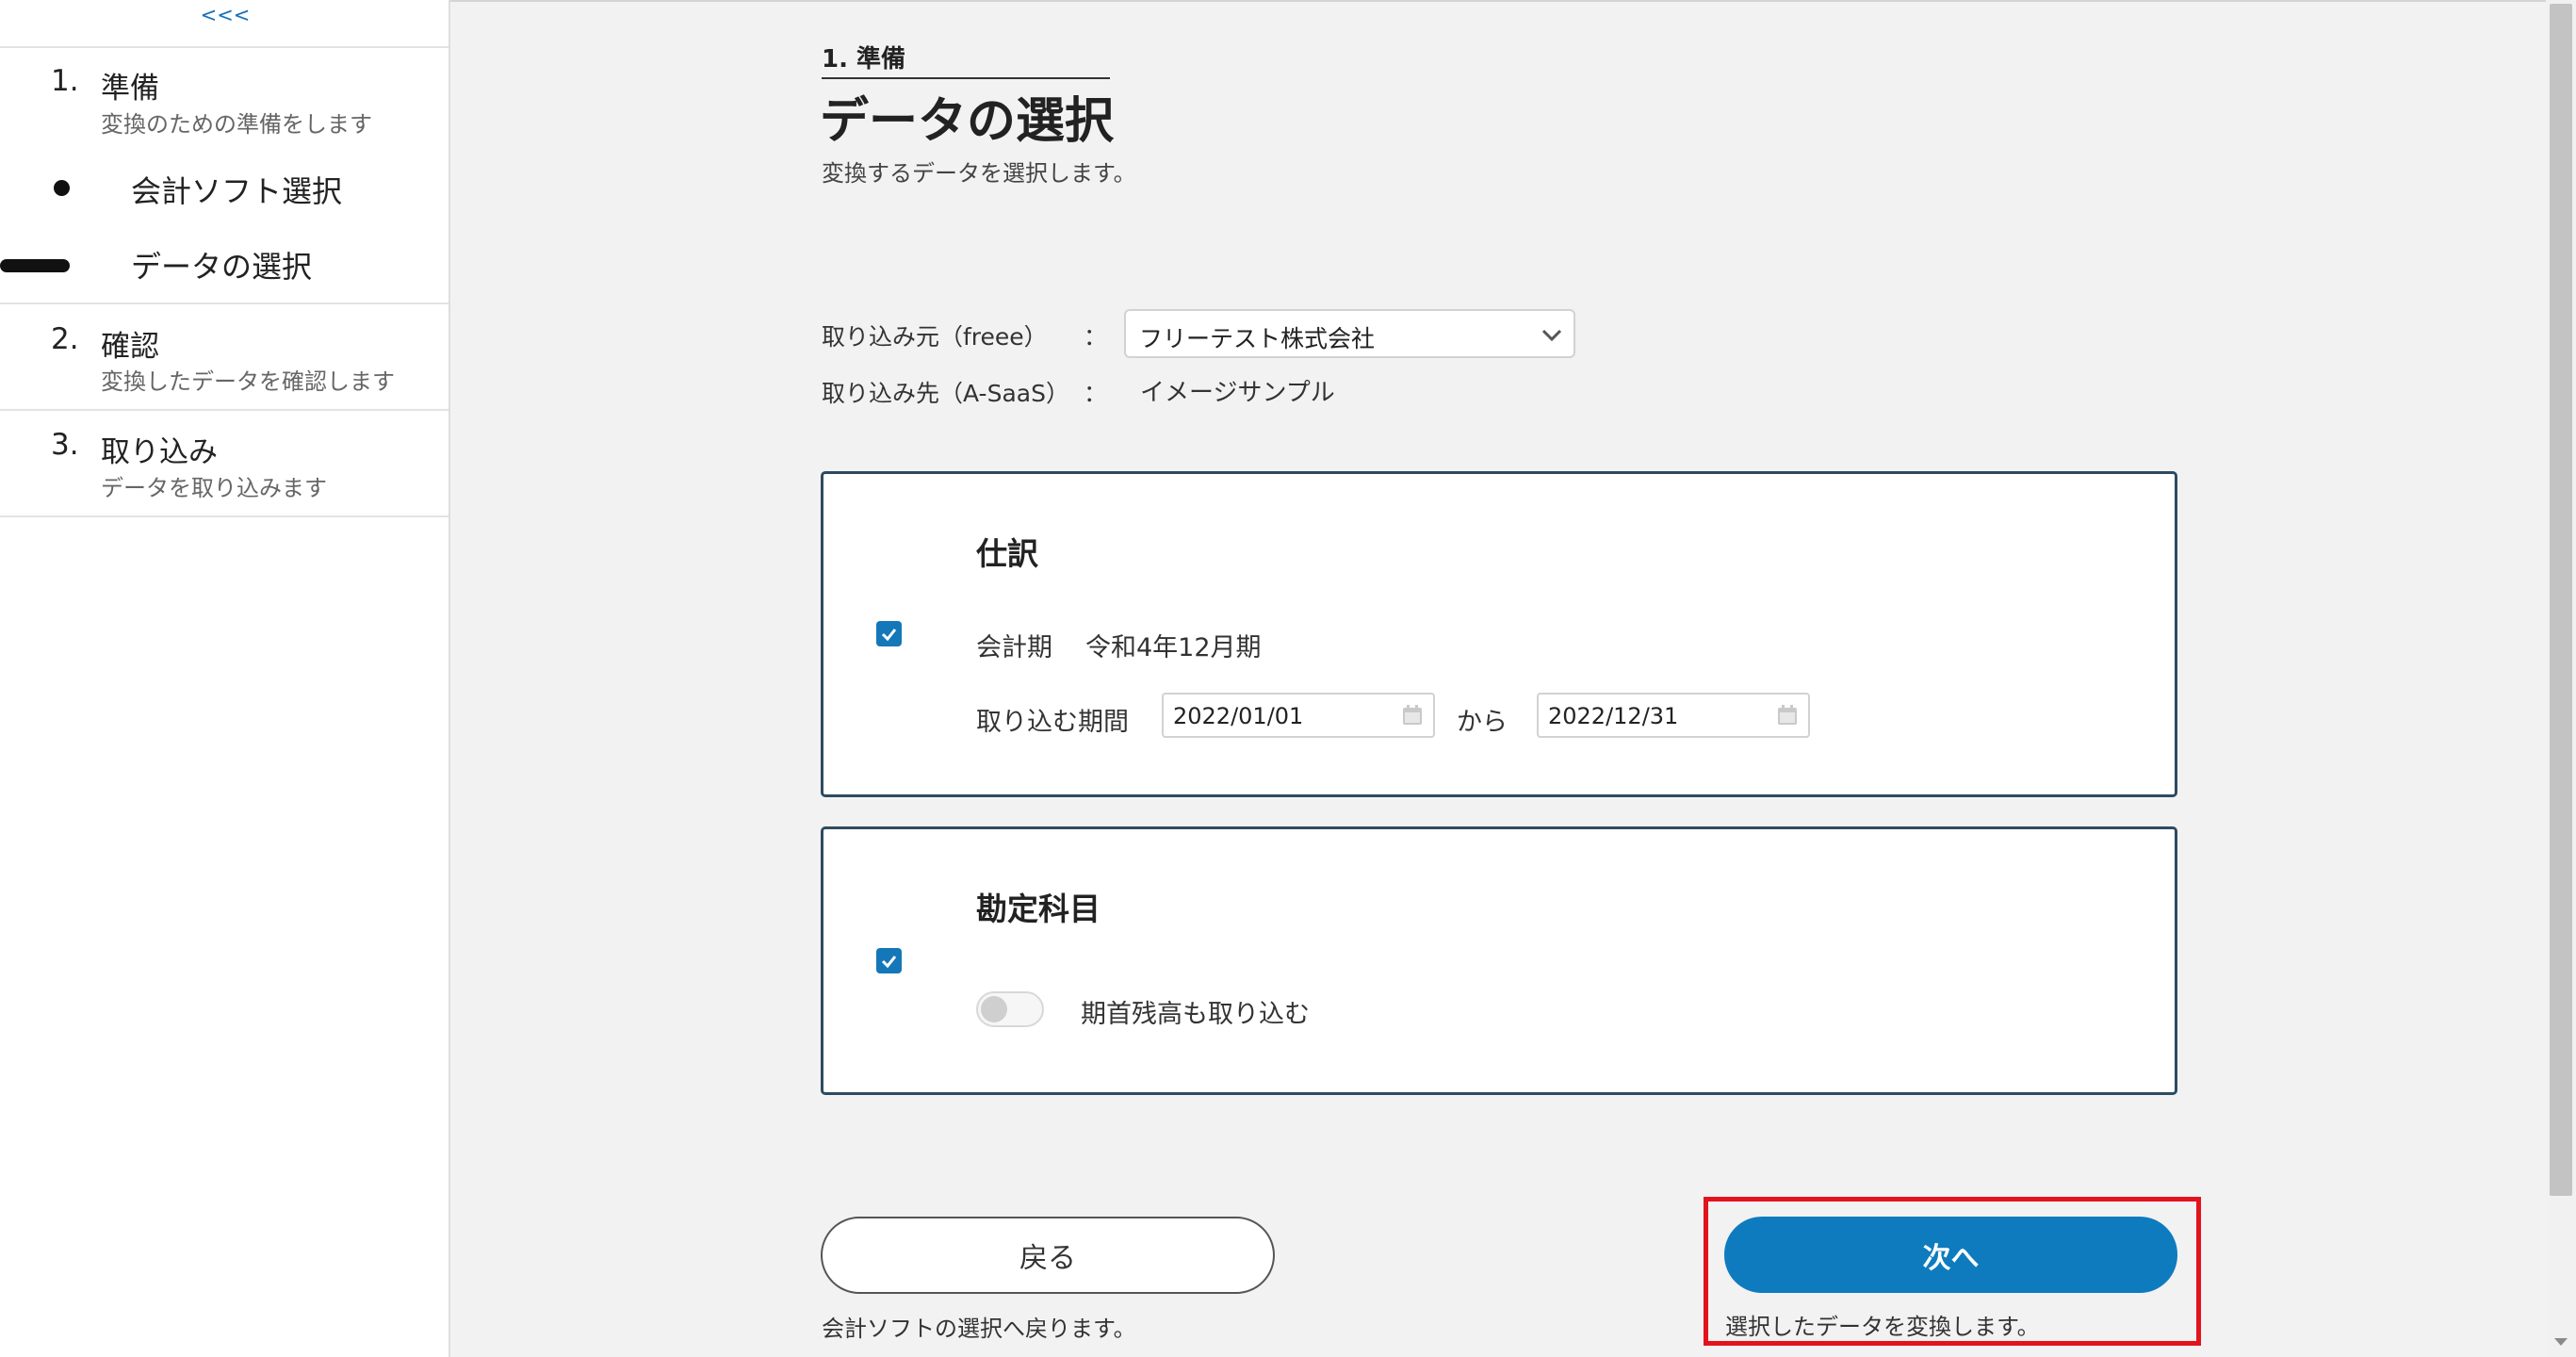 This screenshot has height=1357, width=2576. Describe the element at coordinates (248, 381) in the screenshot. I see `step-subtitle: 変換したデータを確認します` at that location.